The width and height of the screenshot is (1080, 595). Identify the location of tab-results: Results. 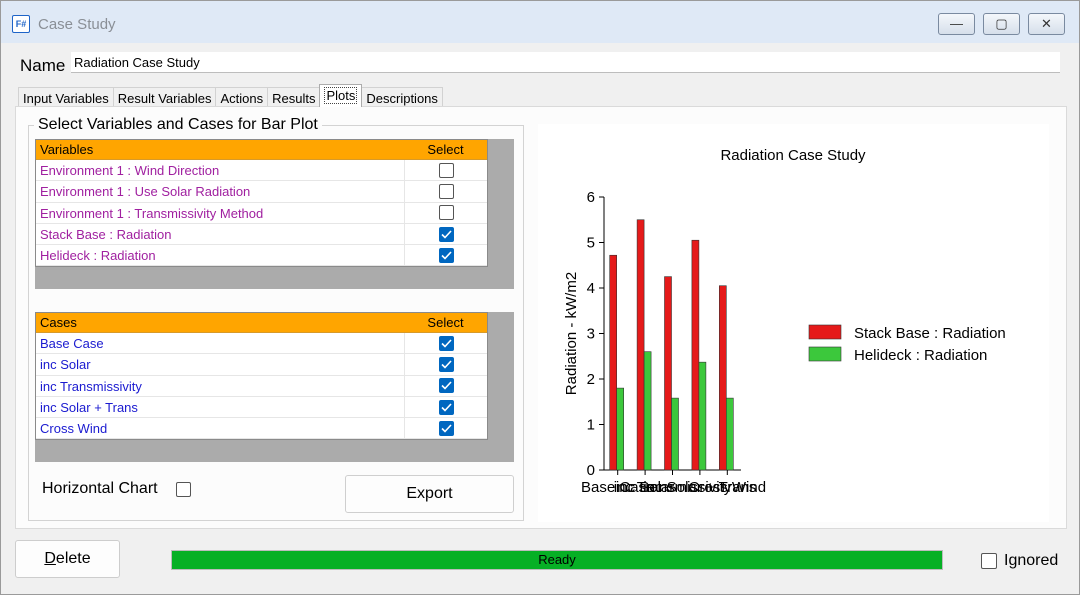
(294, 97).